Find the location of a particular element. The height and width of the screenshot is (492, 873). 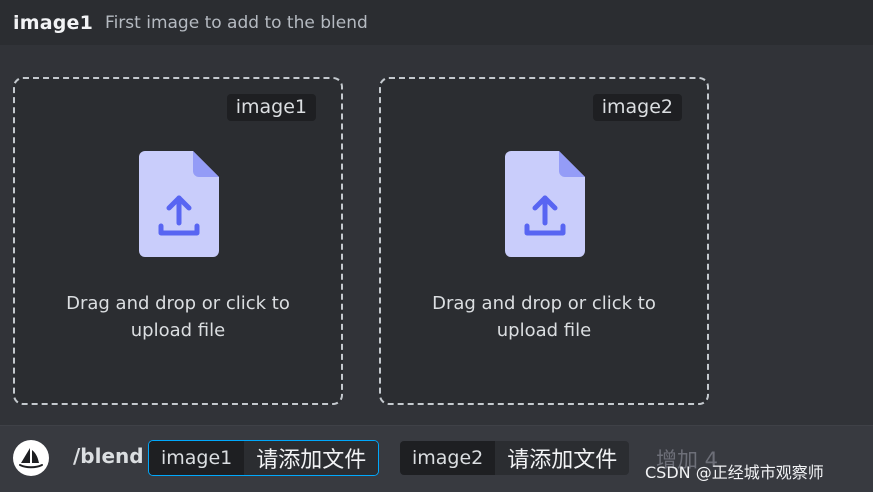

dropzone-tag: image2 is located at coordinates (637, 107).